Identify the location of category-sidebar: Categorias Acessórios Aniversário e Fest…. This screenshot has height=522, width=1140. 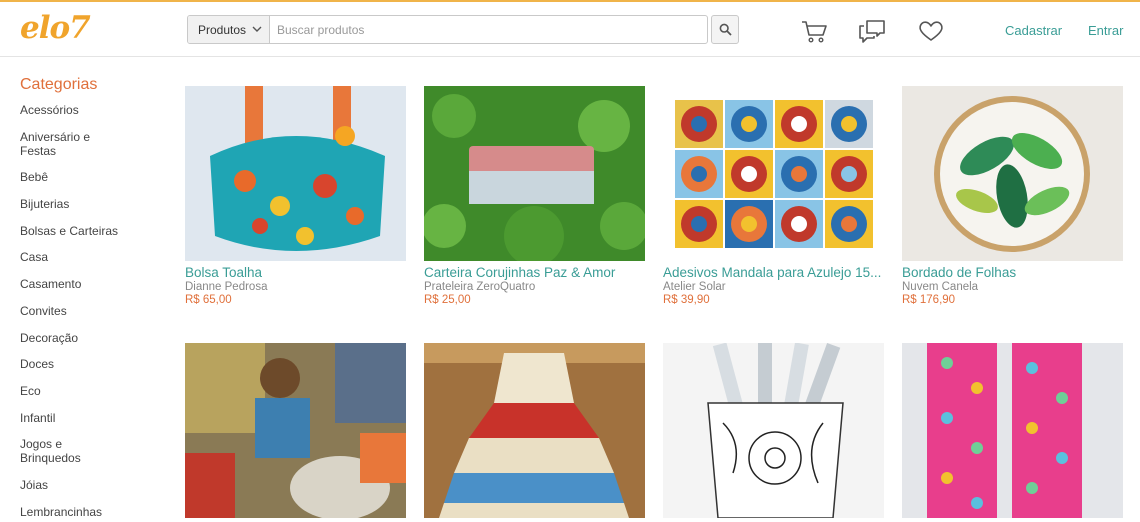
(95, 299).